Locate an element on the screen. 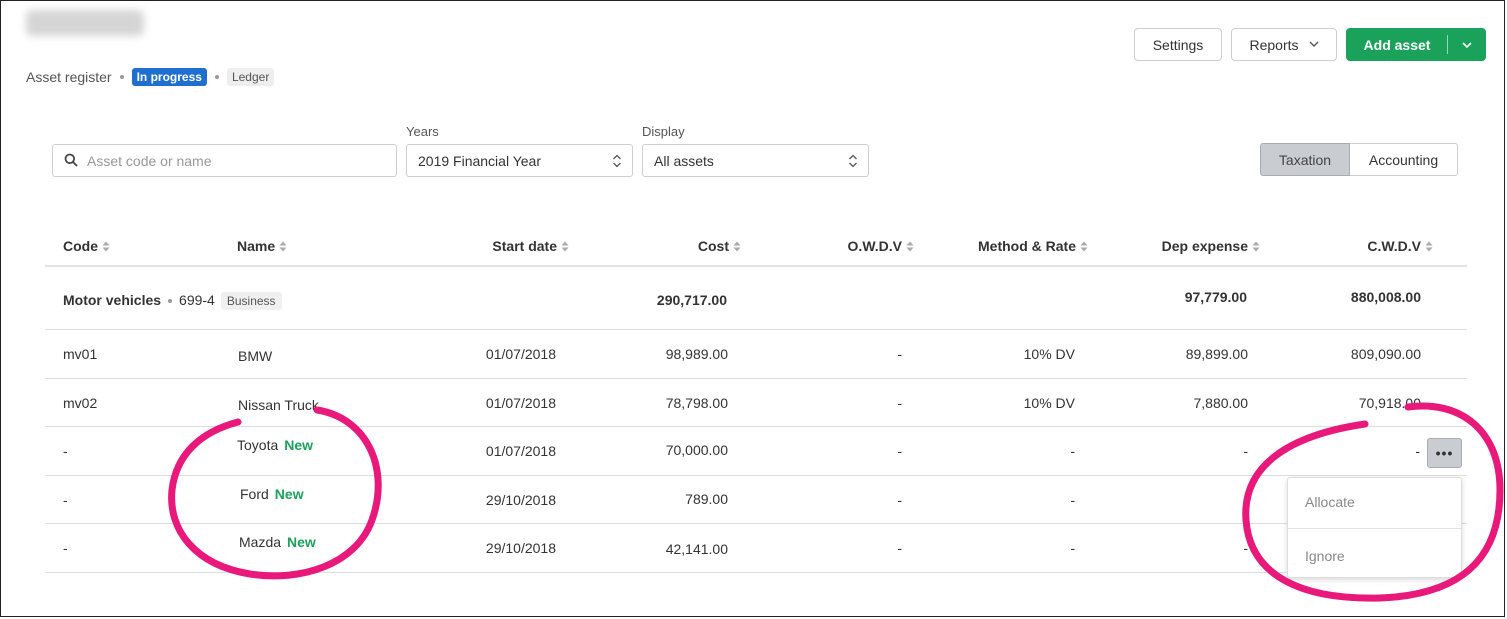  settings-button-label: Settings is located at coordinates (1178, 44).